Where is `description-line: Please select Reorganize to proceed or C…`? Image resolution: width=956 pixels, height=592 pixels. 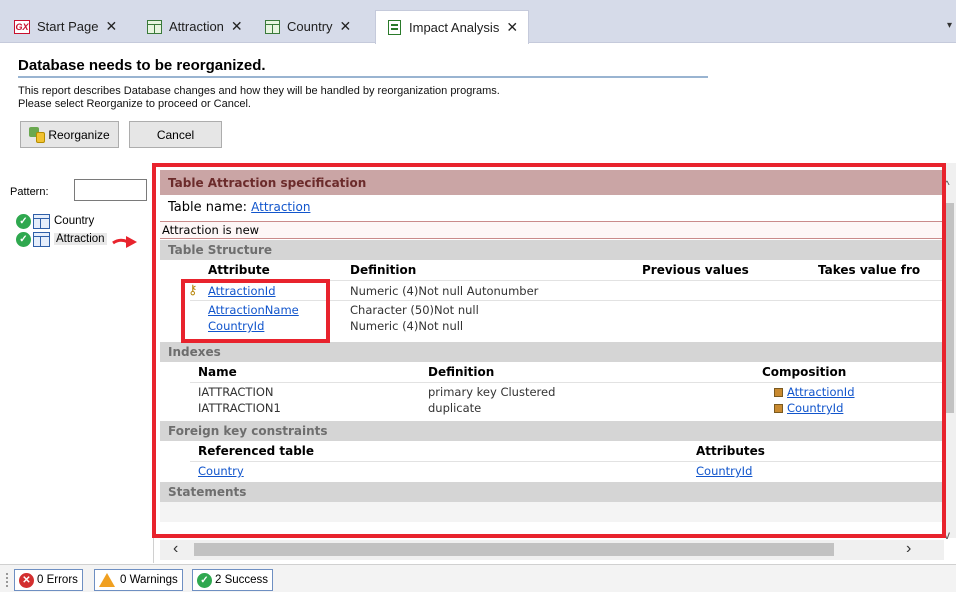
description-line: Please select Reorganize to proceed or C… is located at coordinates (134, 104).